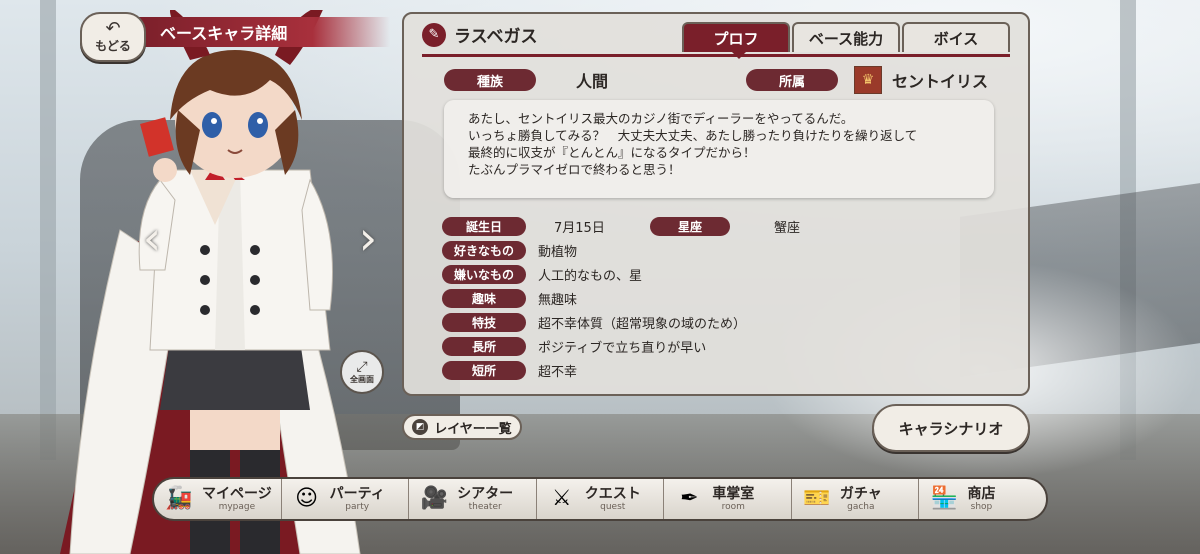 The image size is (1200, 554). I want to click on skill-row: 特技 超不幸体質（超常現象の域のため）, so click(594, 322).